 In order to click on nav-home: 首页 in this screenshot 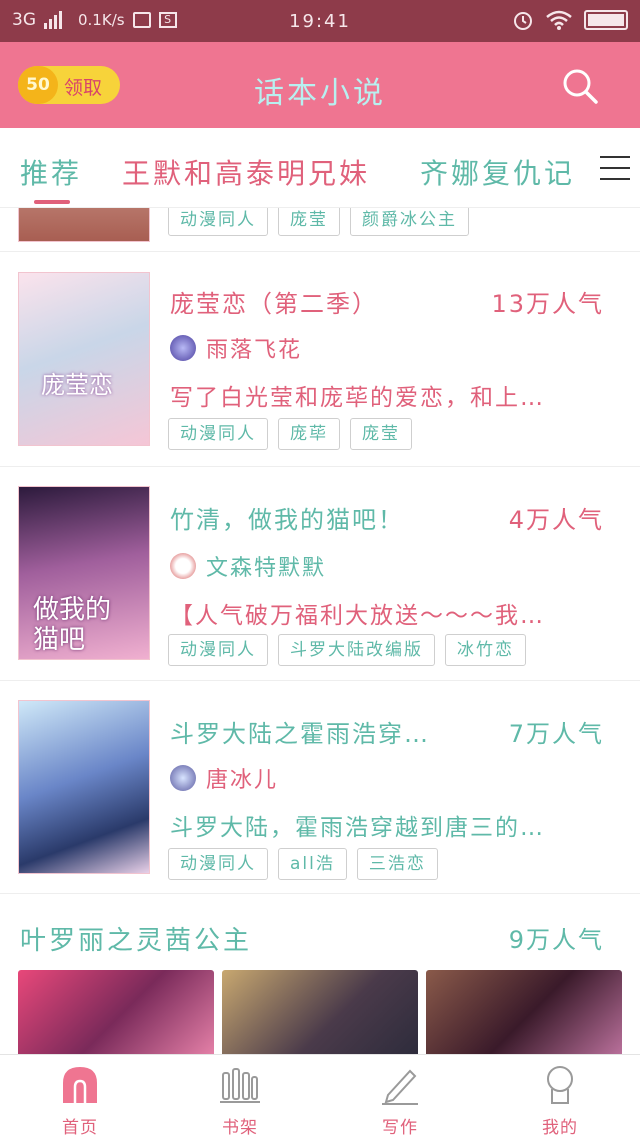, I will do `click(80, 1100)`.